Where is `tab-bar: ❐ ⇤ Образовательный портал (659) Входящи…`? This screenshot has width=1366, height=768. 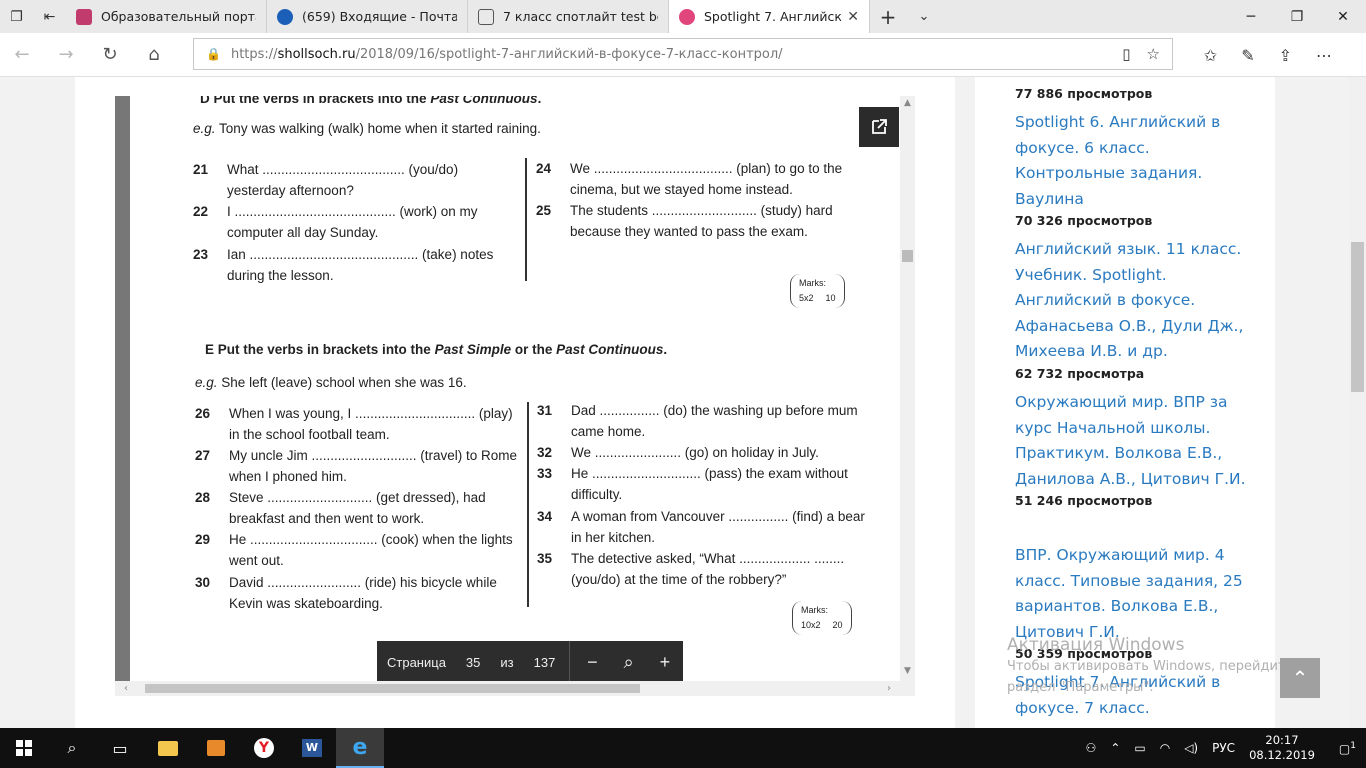
tab-bar: ❐ ⇤ Образовательный портал (659) Входящи… is located at coordinates (683, 16).